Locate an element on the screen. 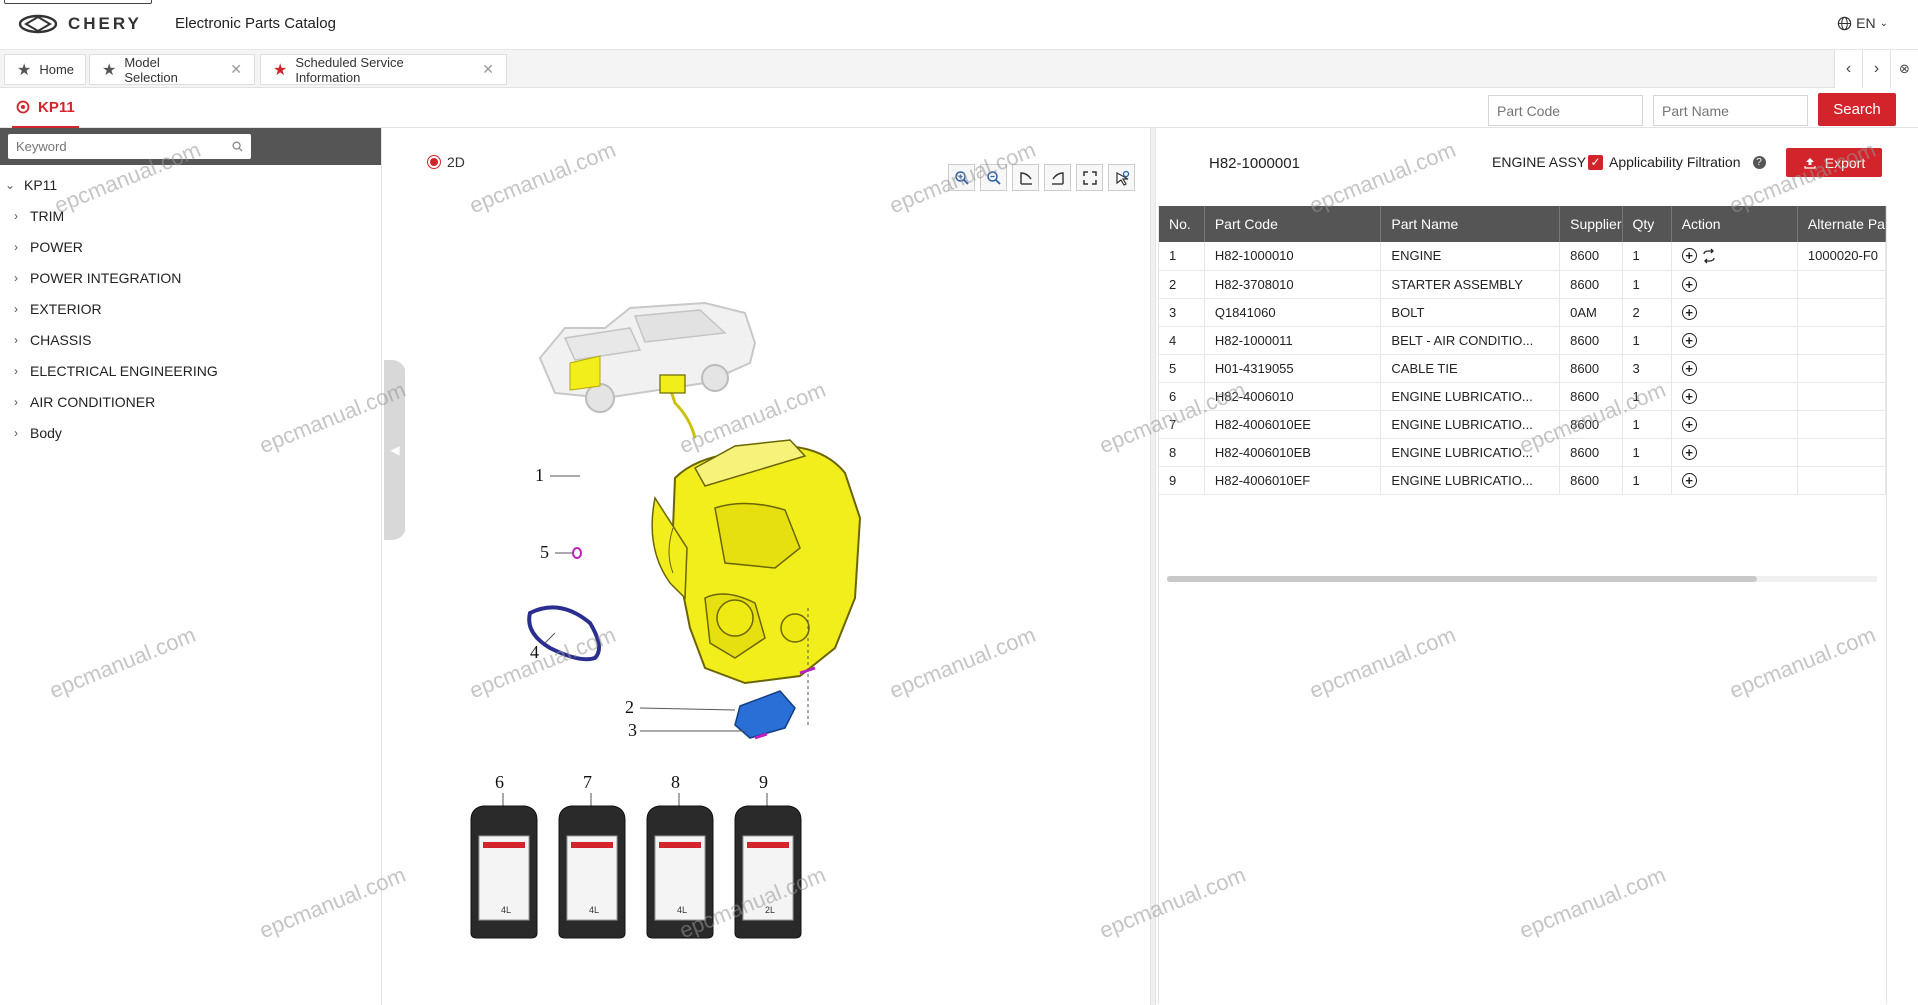 Image resolution: width=1918 pixels, height=1005 pixels. callout-8: 8 is located at coordinates (675, 782).